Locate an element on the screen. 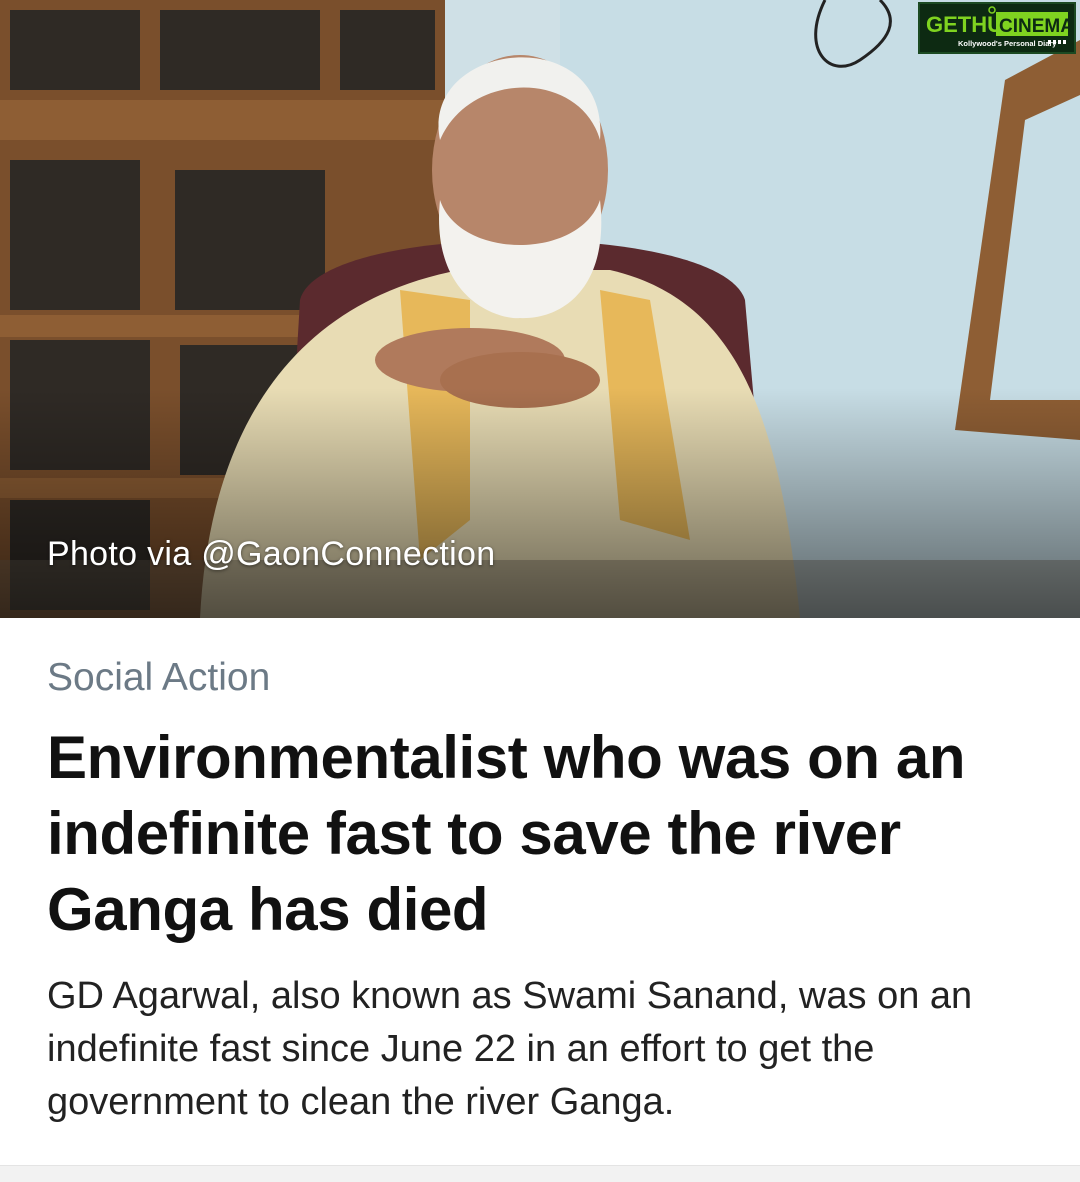  svg-text: Kollywood's Personal Diary is located at coordinates (1007, 43).